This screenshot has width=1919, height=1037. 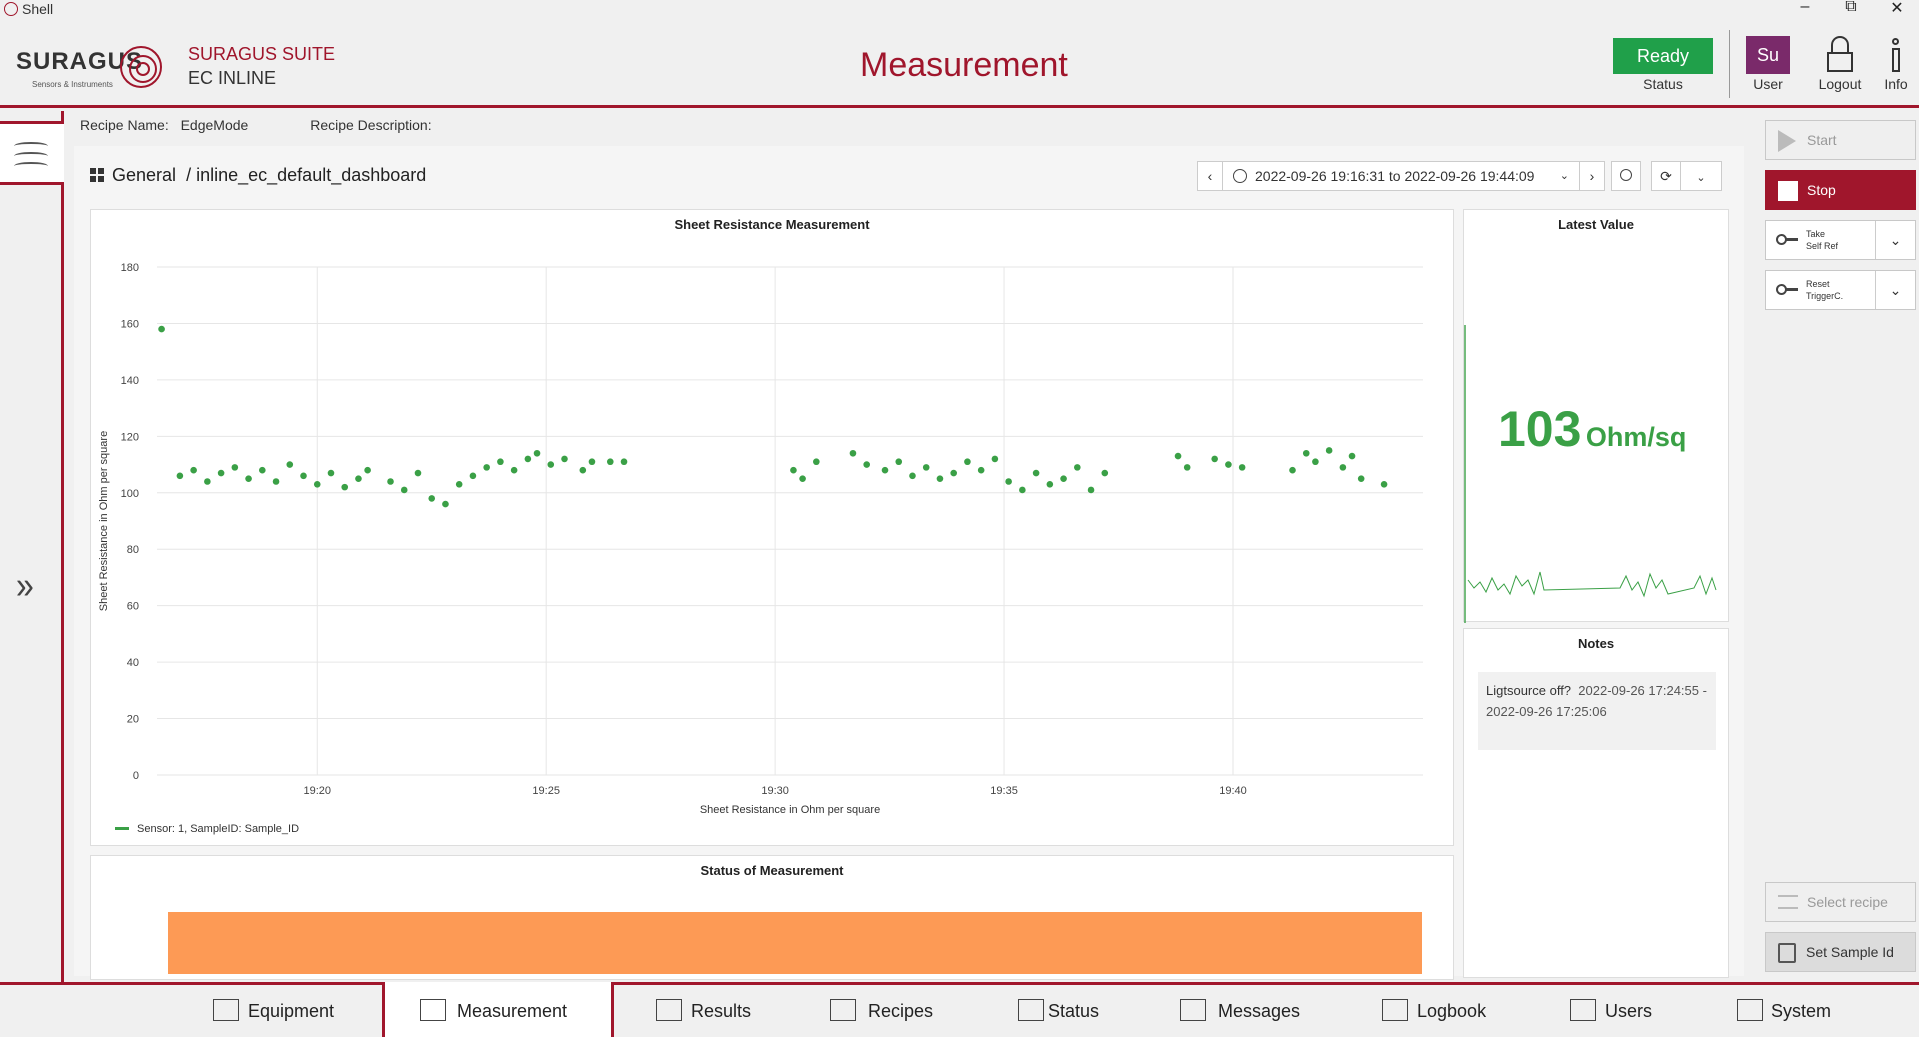 What do you see at coordinates (1395, 1010) in the screenshot?
I see `logbook-icon` at bounding box center [1395, 1010].